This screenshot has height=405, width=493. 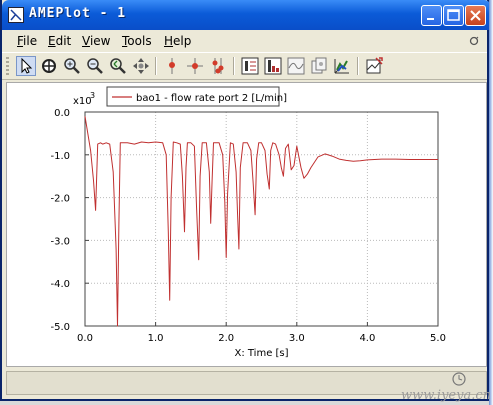 I want to click on x-tick-label: 4.0, so click(x=367, y=338).